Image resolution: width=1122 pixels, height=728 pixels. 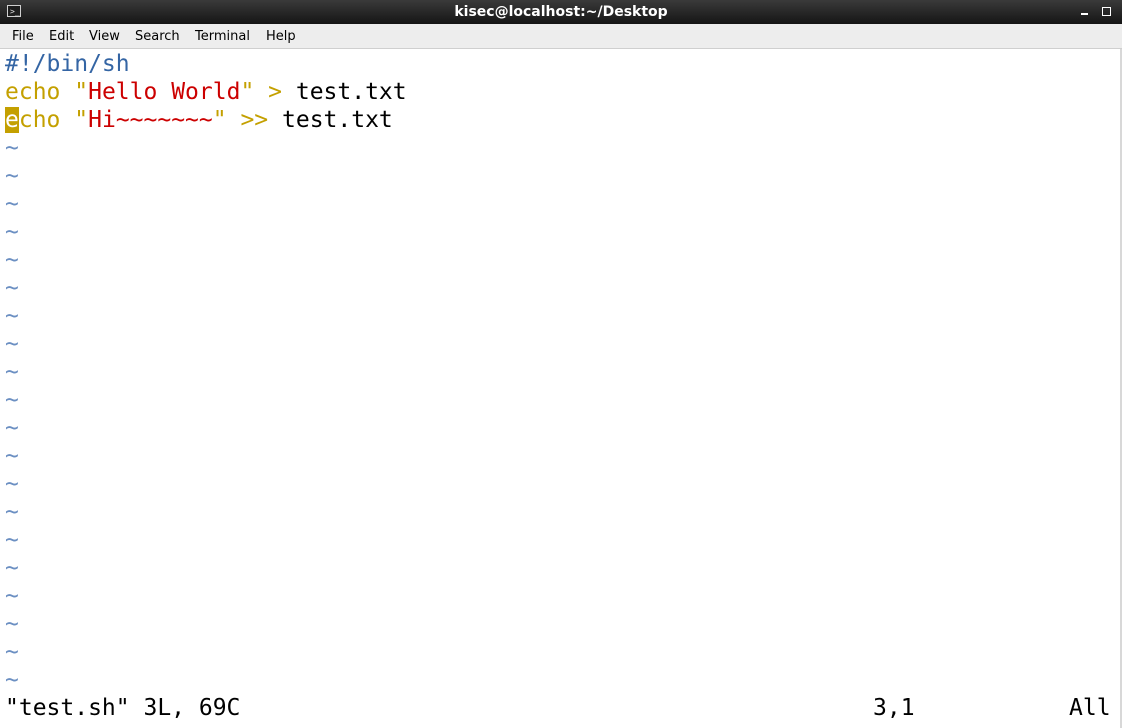 What do you see at coordinates (275, 92) in the screenshot?
I see `redirect-operator: >` at bounding box center [275, 92].